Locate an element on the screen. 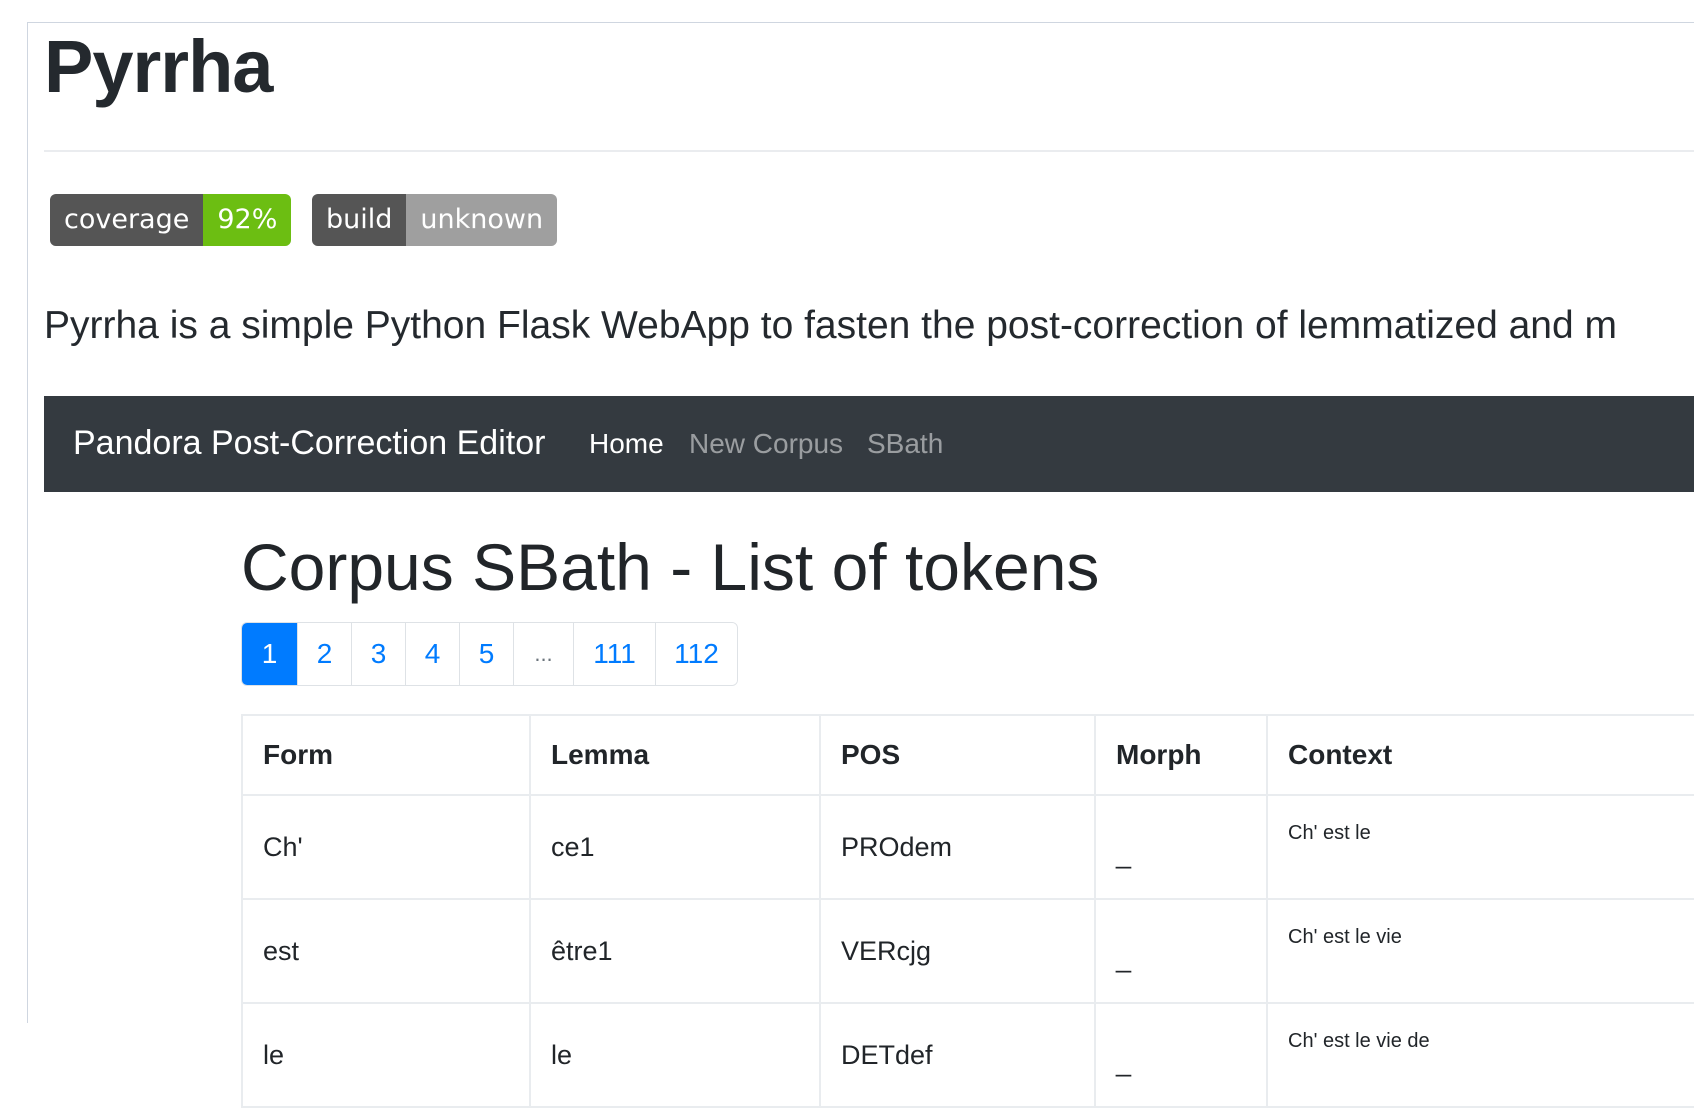 The width and height of the screenshot is (1694, 1108). column-header-context: Context is located at coordinates (1480, 755).